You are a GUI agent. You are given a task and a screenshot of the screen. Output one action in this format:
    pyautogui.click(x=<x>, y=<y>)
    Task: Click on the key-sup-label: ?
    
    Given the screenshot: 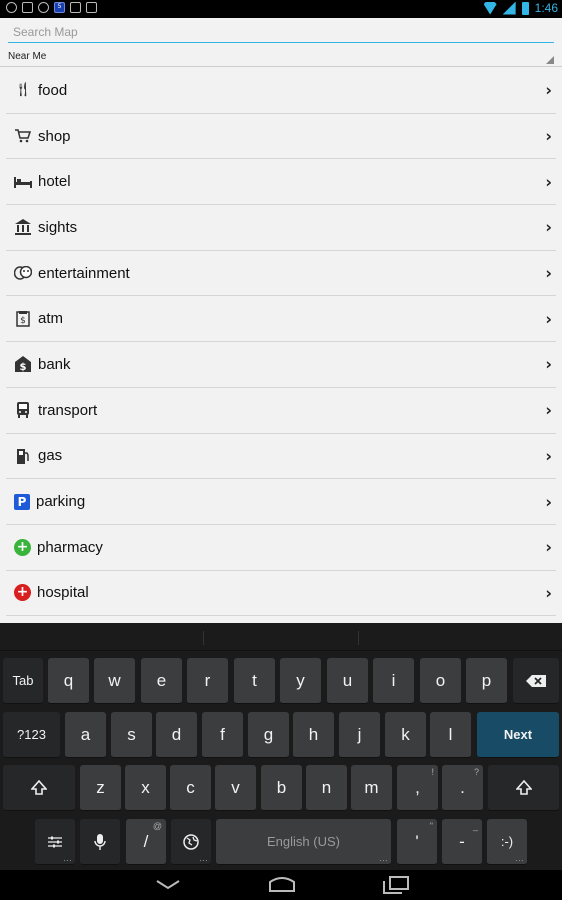 What is the action you would take?
    pyautogui.click(x=476, y=772)
    